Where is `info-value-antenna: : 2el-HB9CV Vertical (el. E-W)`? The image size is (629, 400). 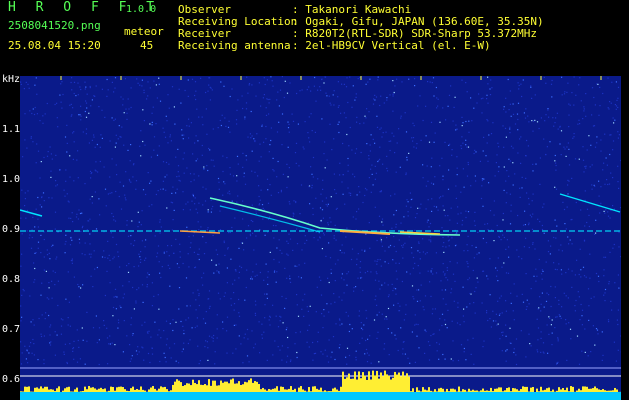 info-value-antenna: : 2el-HB9CV Vertical (el. E-W) is located at coordinates (391, 45).